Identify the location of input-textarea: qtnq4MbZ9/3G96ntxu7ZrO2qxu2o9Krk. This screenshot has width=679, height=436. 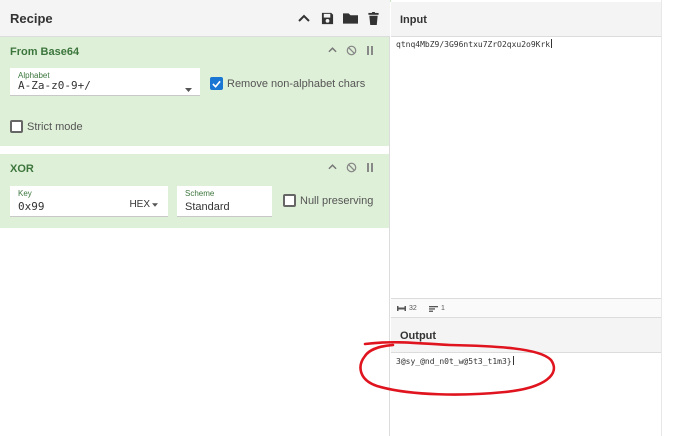
(474, 44).